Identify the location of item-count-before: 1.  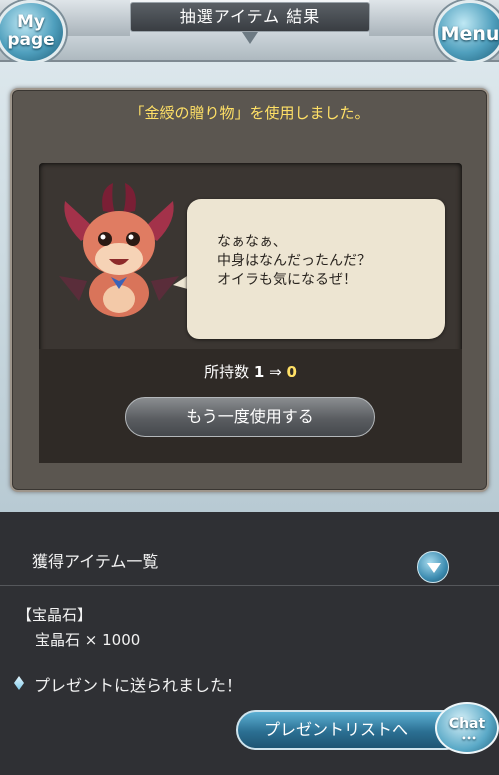
(259, 372).